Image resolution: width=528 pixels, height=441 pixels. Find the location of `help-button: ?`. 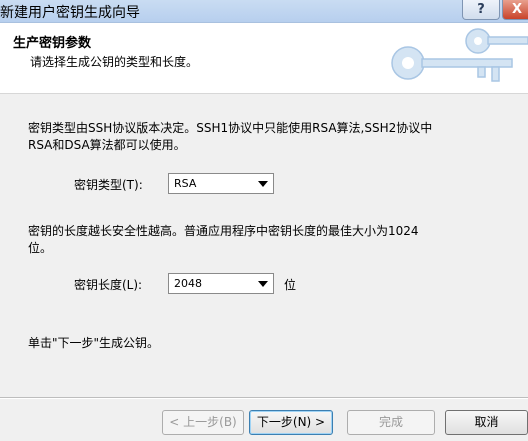

help-button: ? is located at coordinates (481, 10).